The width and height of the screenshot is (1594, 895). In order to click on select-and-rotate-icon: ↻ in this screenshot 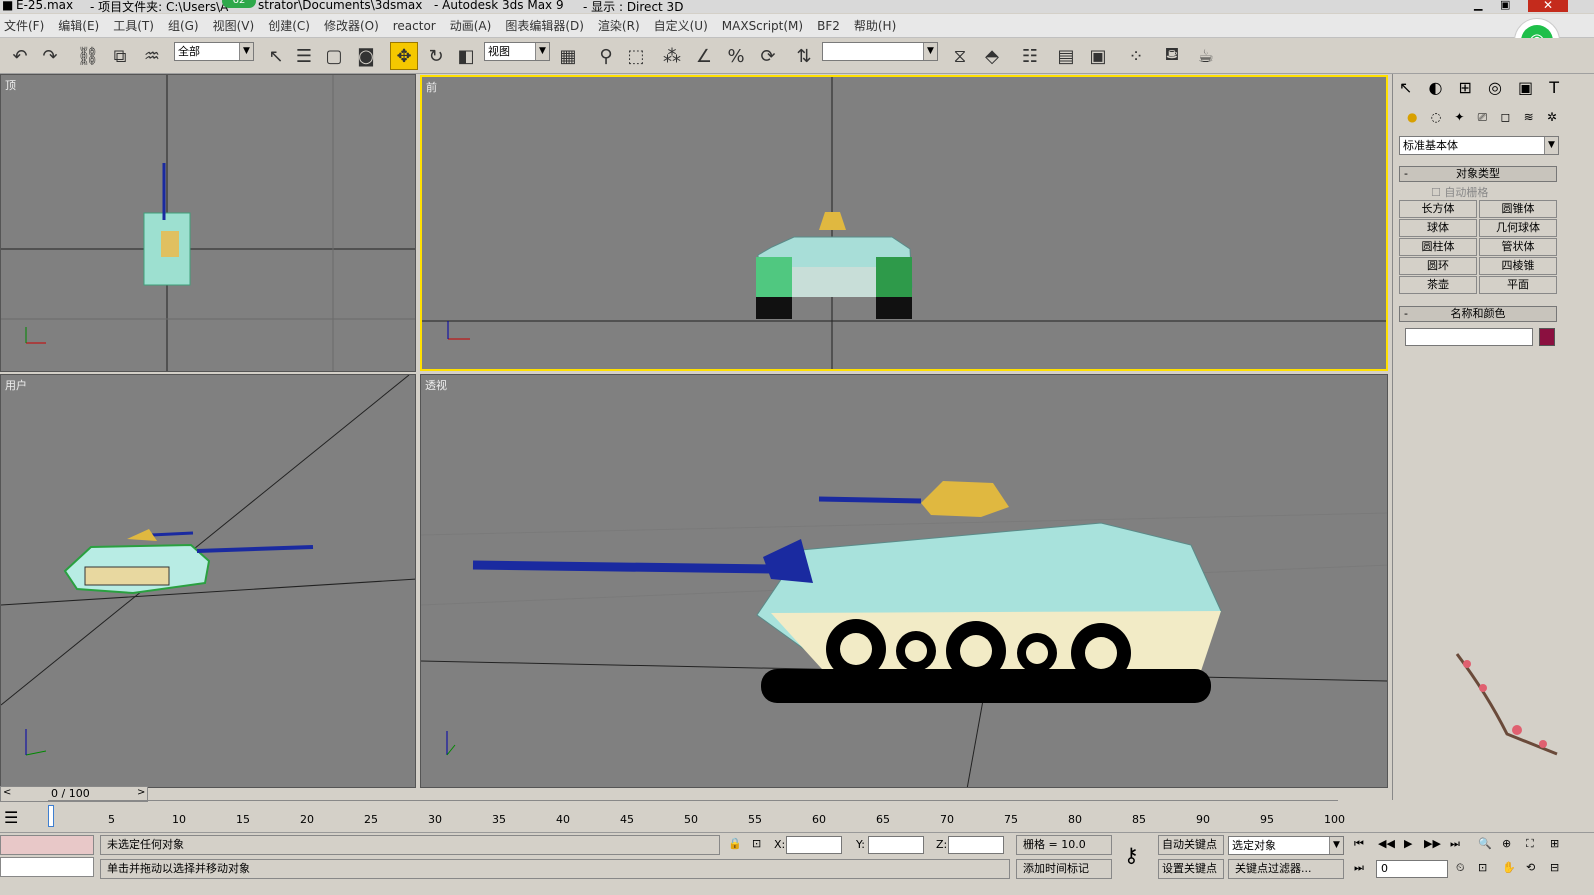, I will do `click(436, 56)`.